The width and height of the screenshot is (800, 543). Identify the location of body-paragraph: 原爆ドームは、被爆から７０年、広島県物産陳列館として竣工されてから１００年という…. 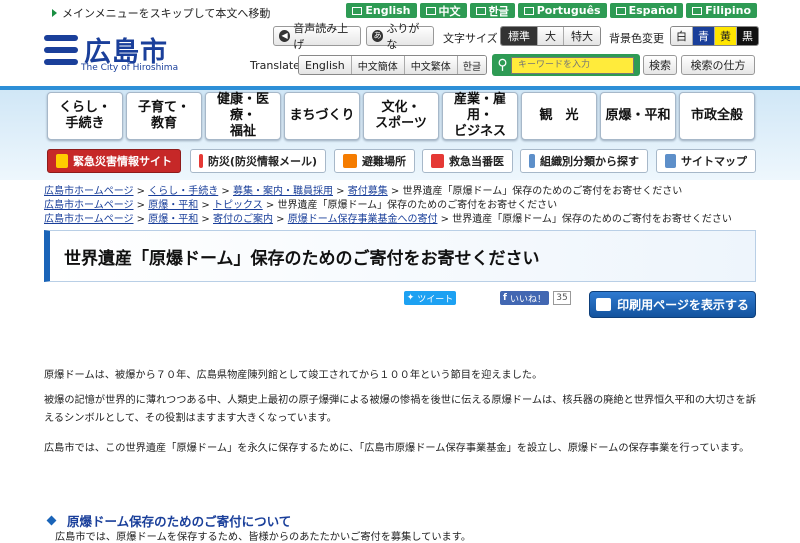
(293, 375).